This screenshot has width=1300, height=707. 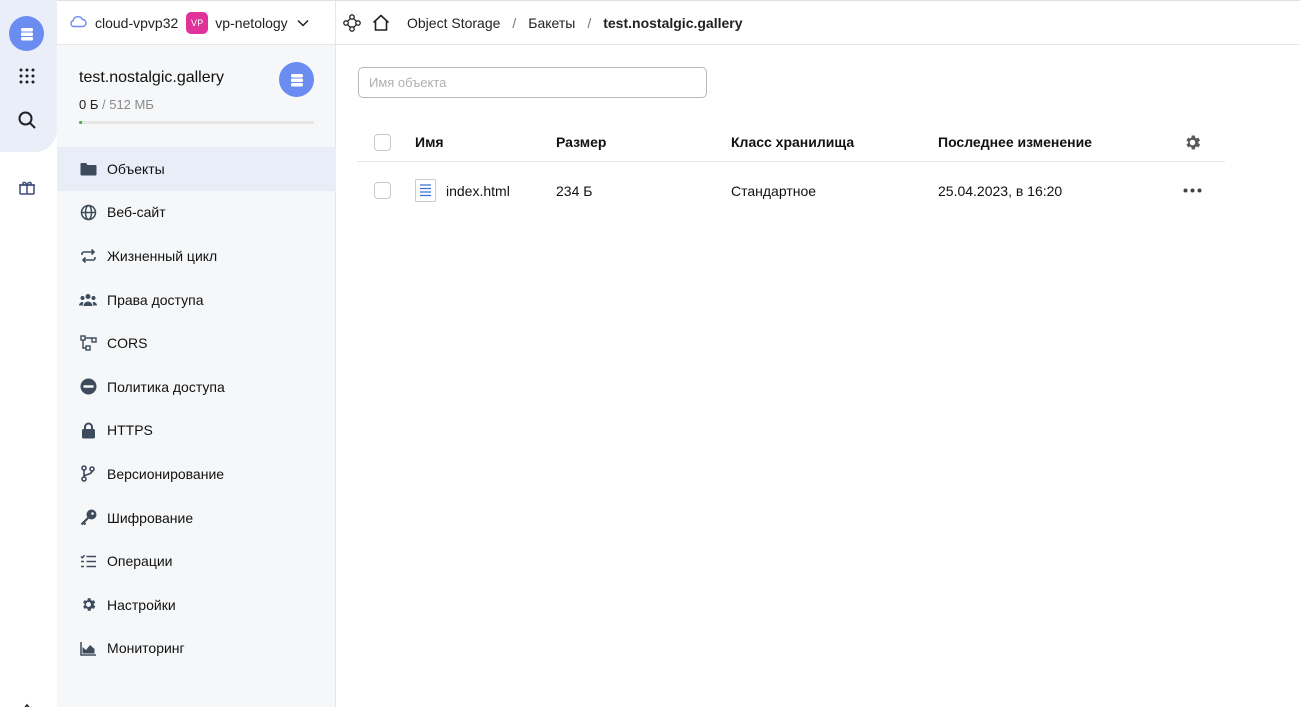 What do you see at coordinates (381, 23) in the screenshot?
I see `home-icon` at bounding box center [381, 23].